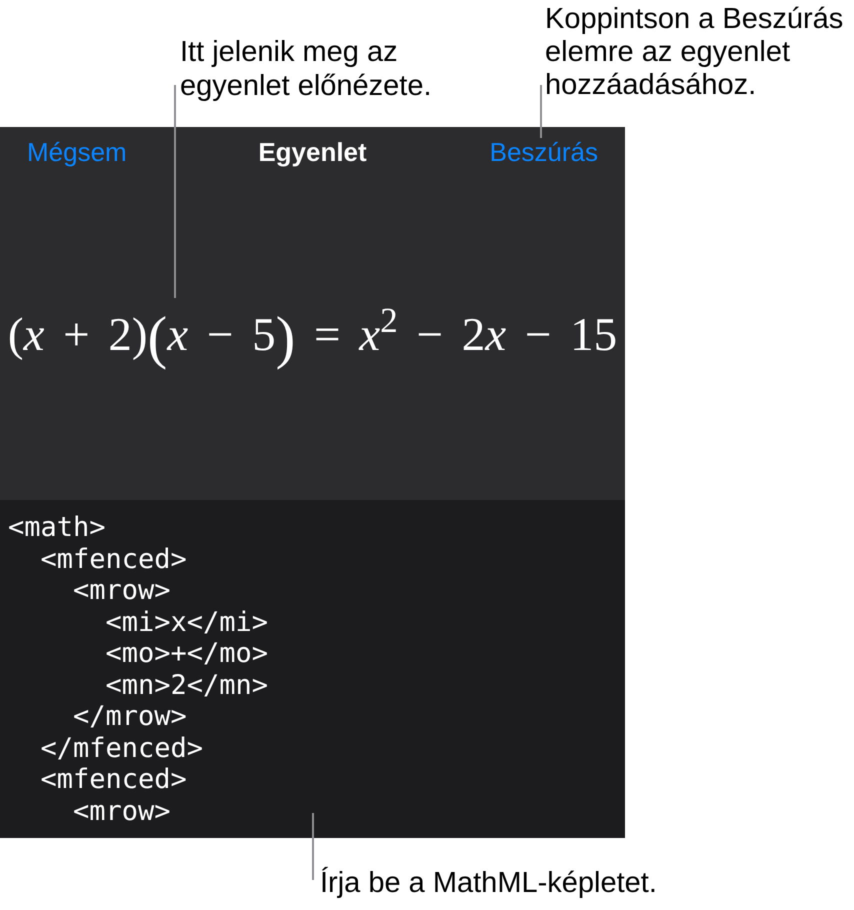 The height and width of the screenshot is (910, 854). I want to click on insert-button: Beszúrás, so click(544, 152).